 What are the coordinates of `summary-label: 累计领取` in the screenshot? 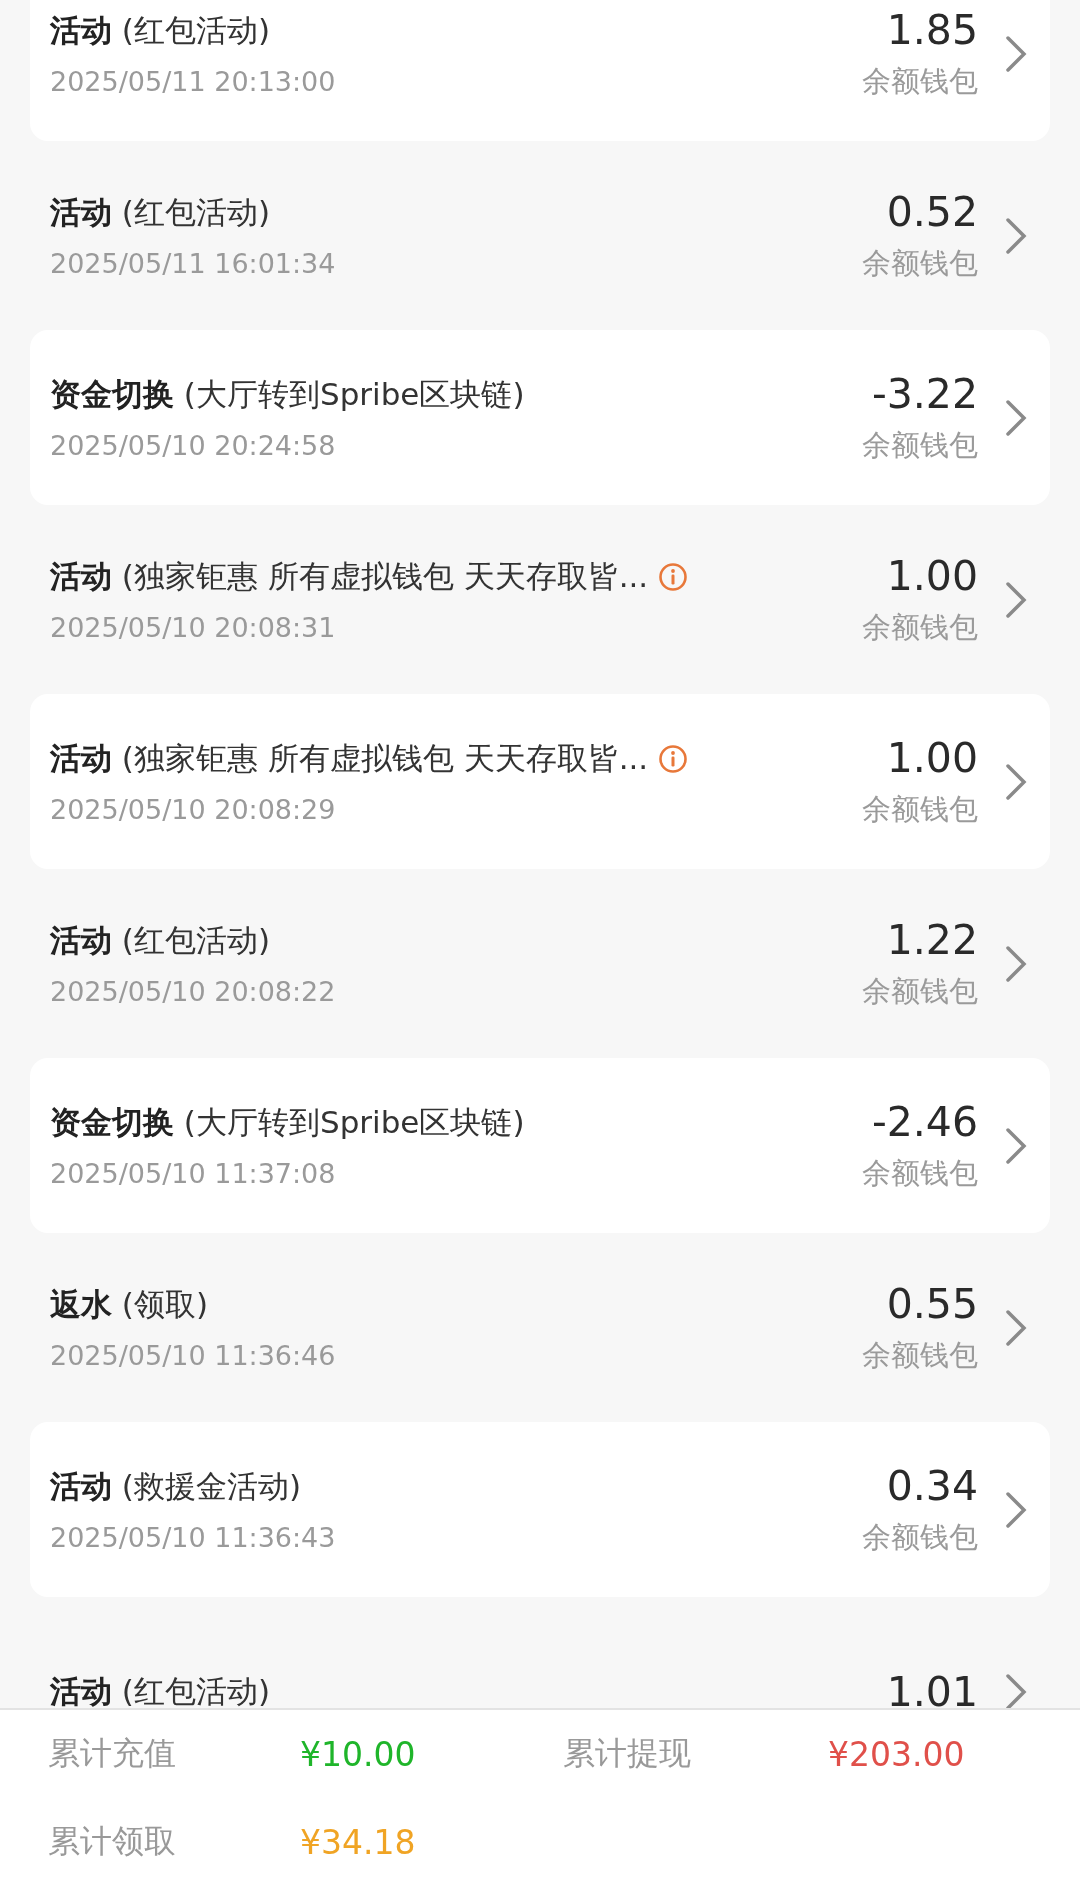 It's located at (112, 1841).